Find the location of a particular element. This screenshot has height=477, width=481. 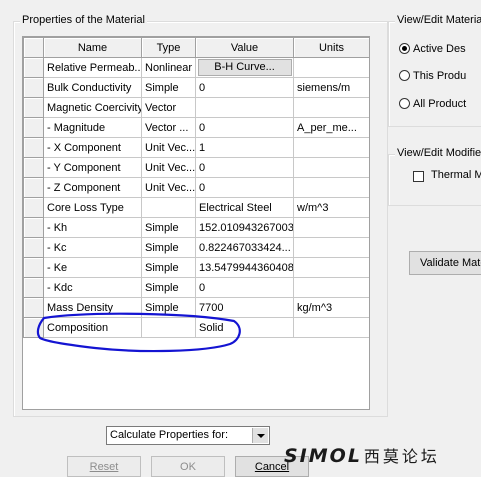

calculate-properties-select: Calculate Properties for: is located at coordinates (188, 435).